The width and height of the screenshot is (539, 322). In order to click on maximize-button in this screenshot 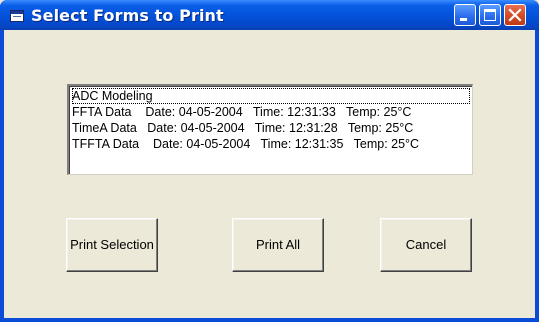, I will do `click(490, 15)`.